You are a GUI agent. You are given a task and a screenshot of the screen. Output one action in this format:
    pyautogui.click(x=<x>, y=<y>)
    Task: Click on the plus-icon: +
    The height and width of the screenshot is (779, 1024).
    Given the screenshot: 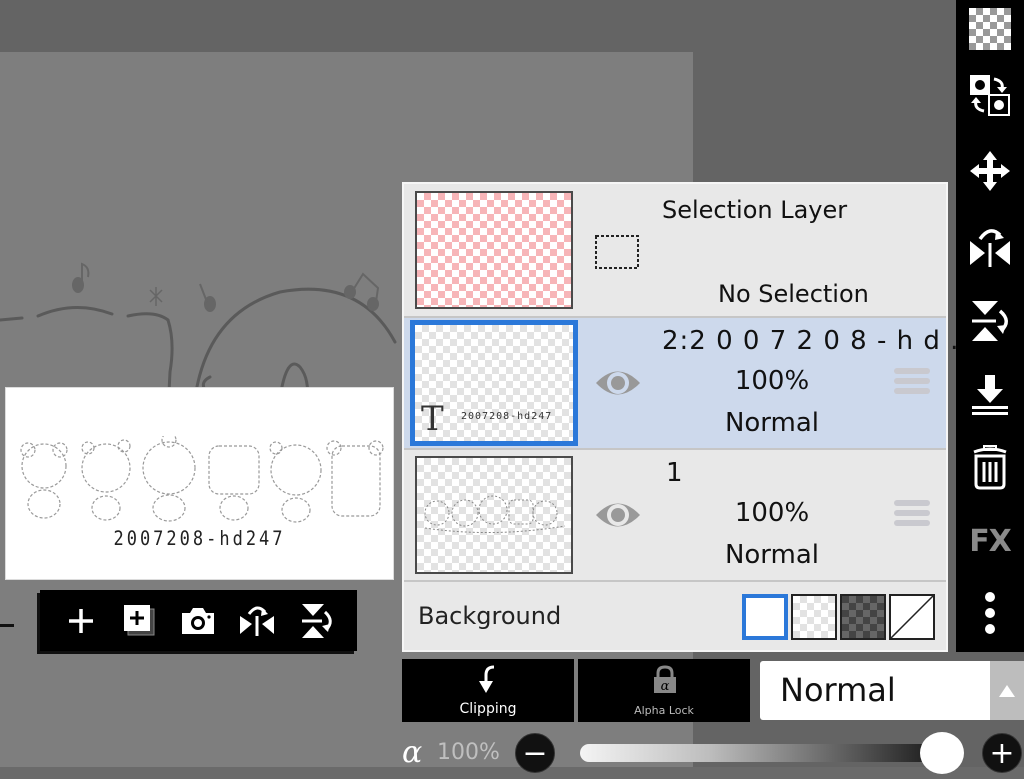 What is the action you would take?
    pyautogui.click(x=1002, y=753)
    